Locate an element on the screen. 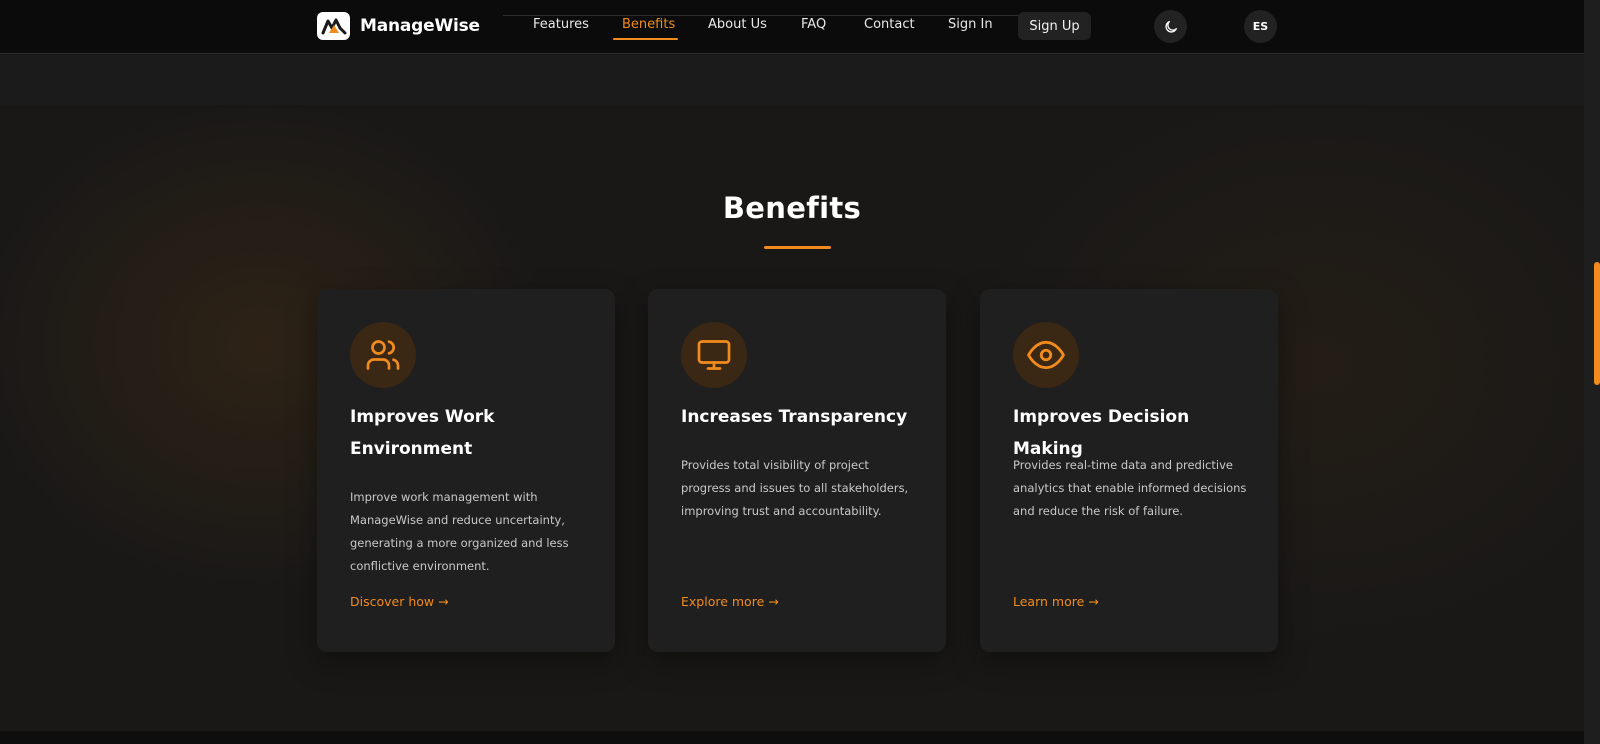 Image resolution: width=1600 pixels, height=744 pixels. brand-logo: ManageWise is located at coordinates (398, 26).